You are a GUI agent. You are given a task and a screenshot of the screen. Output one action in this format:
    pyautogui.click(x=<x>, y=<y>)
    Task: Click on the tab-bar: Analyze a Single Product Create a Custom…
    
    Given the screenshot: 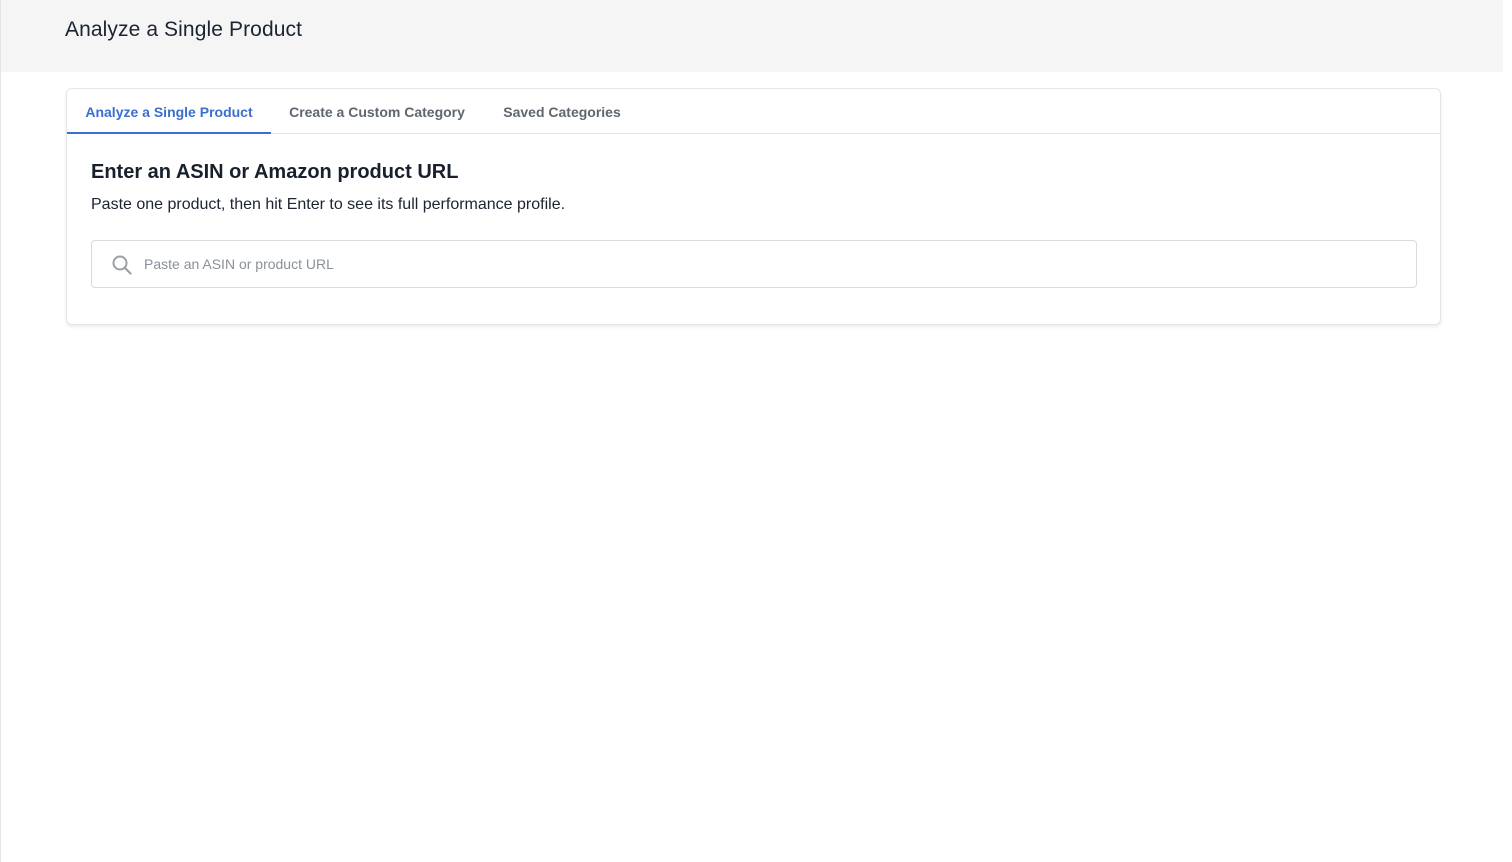 What is the action you would take?
    pyautogui.click(x=753, y=111)
    